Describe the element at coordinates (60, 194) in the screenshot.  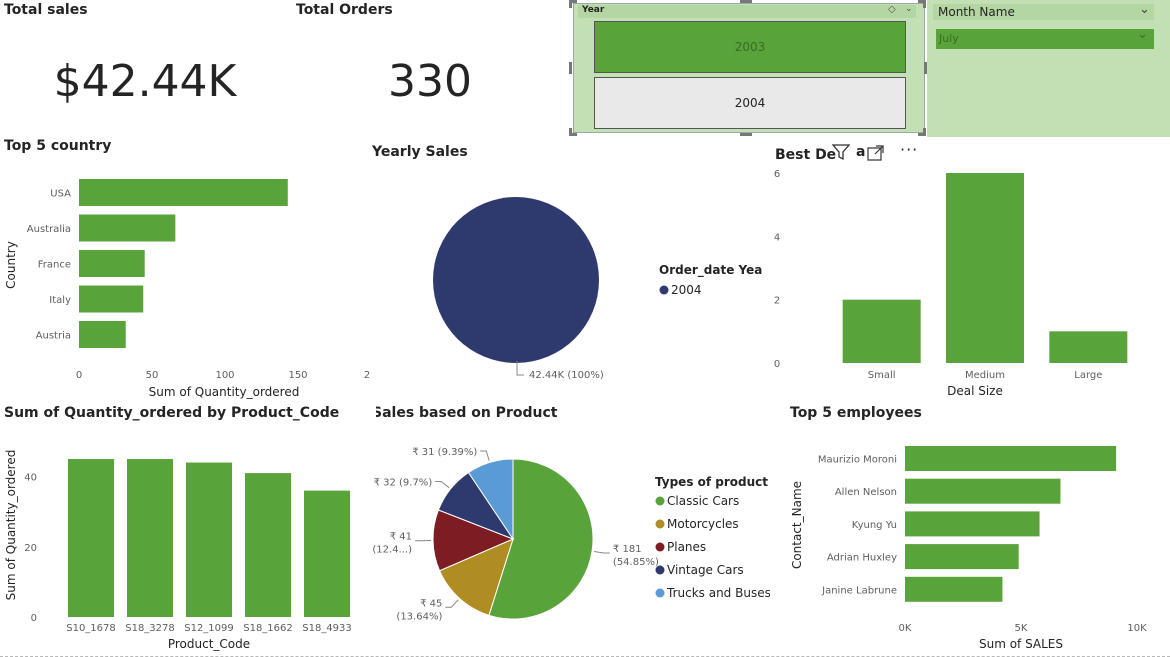
I see `category-label: USA` at that location.